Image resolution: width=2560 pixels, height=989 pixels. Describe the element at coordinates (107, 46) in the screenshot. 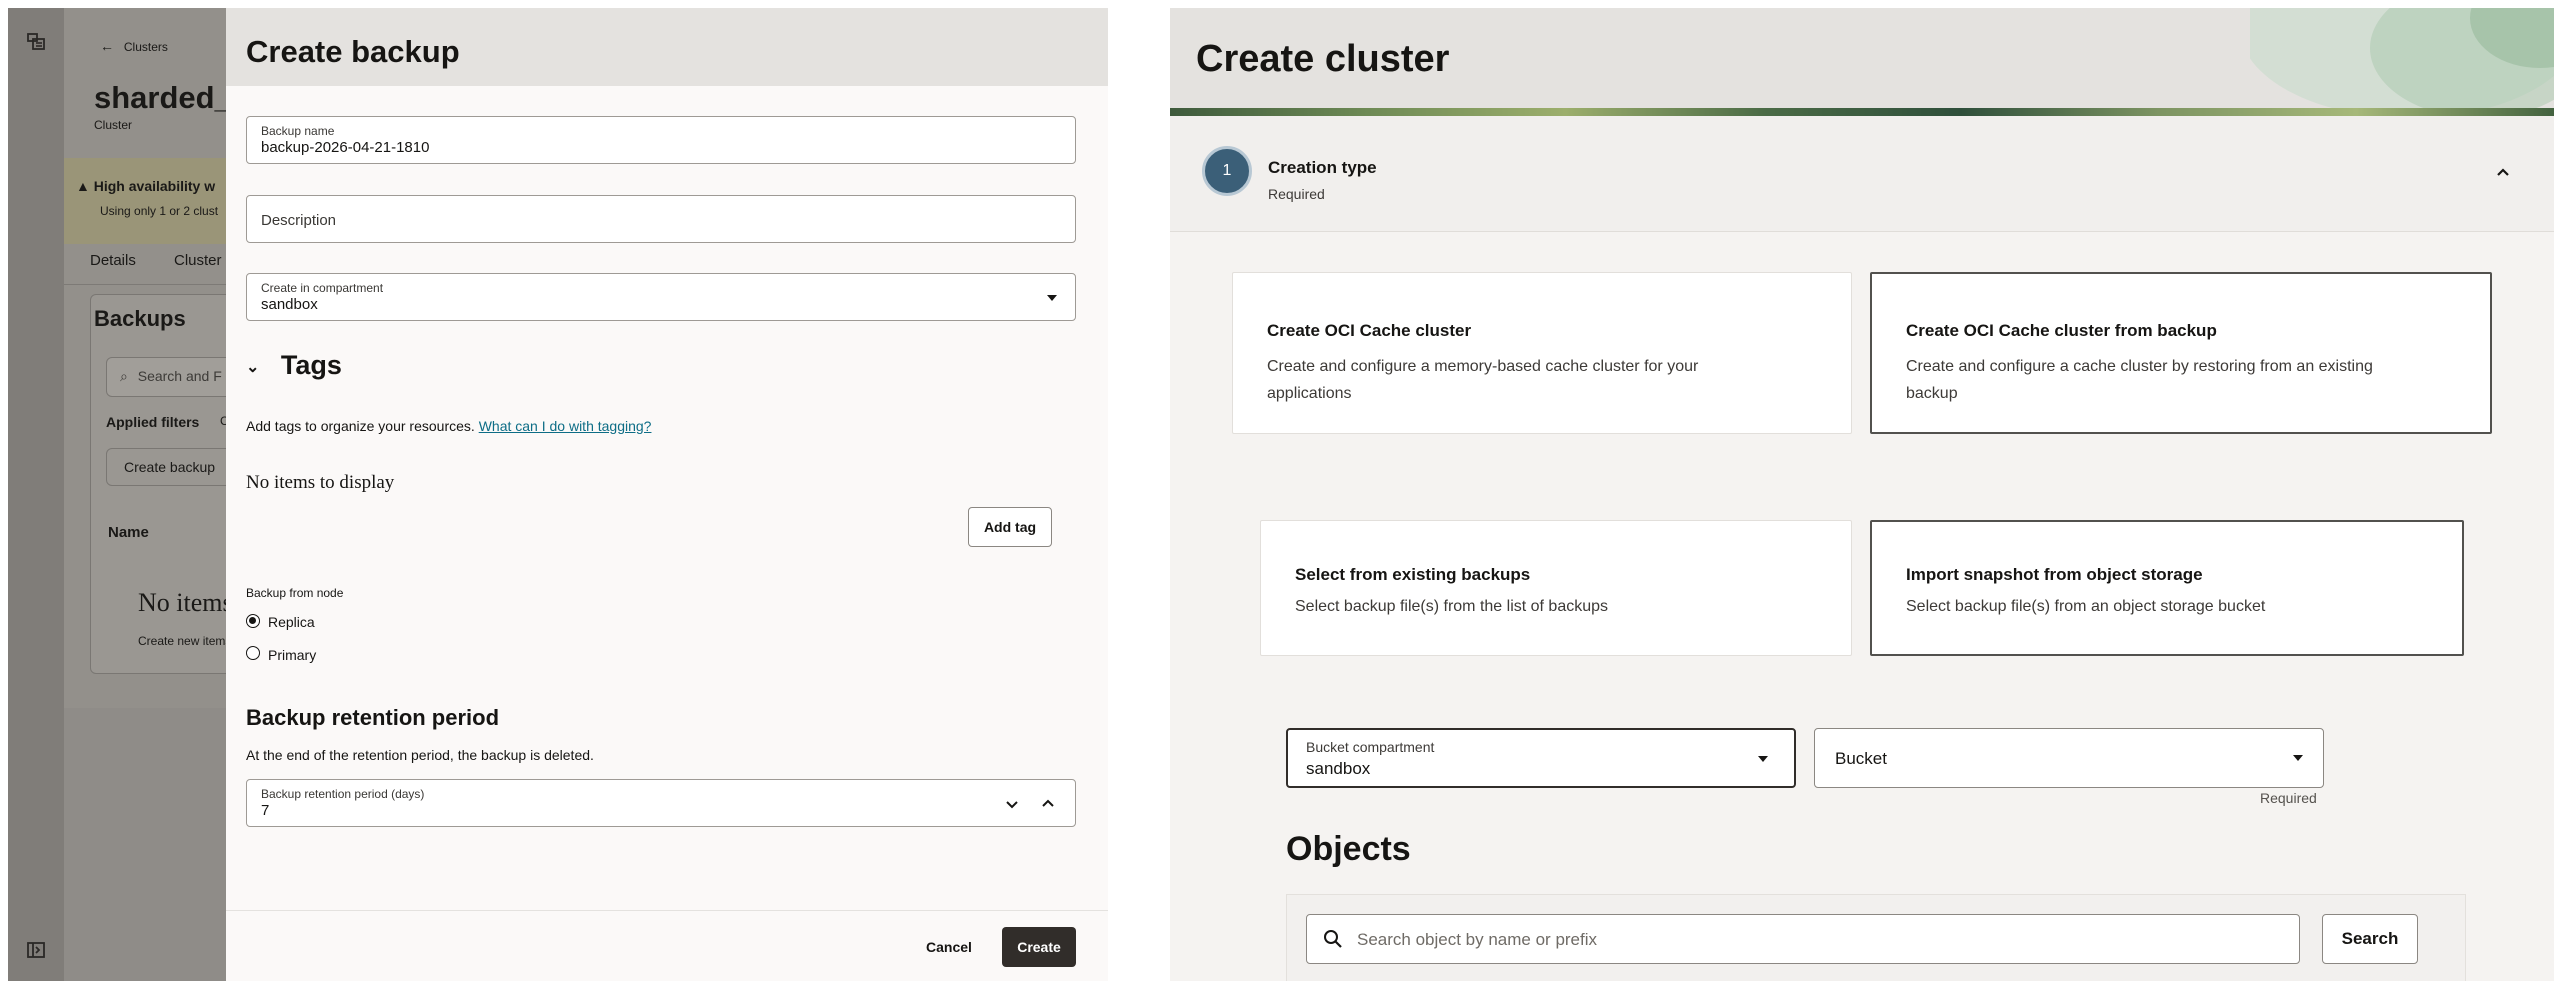

I see `arrow-left-icon: ←` at that location.